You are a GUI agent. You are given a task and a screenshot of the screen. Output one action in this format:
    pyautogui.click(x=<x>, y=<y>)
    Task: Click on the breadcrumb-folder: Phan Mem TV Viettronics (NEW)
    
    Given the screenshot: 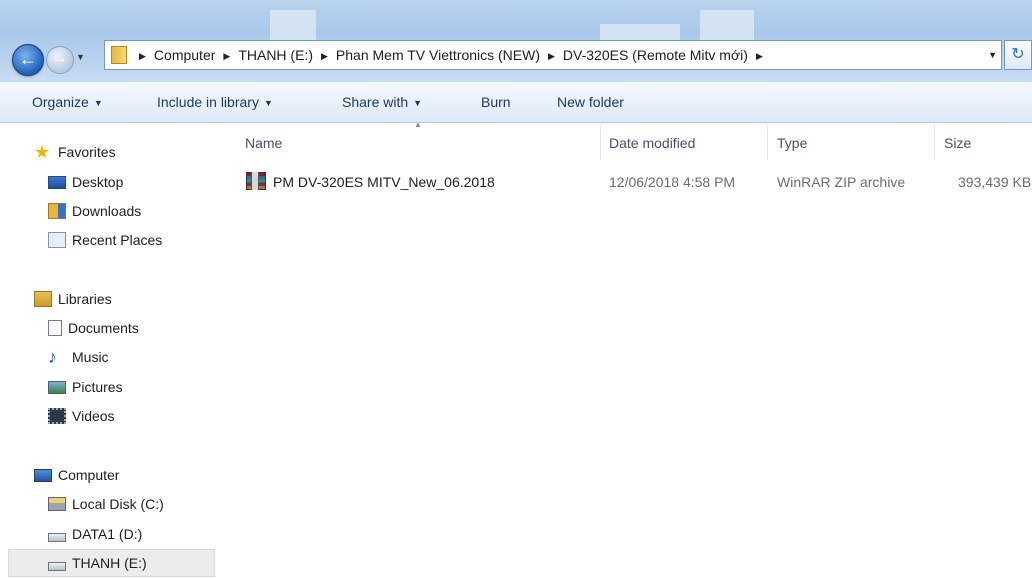 What is the action you would take?
    pyautogui.click(x=438, y=55)
    